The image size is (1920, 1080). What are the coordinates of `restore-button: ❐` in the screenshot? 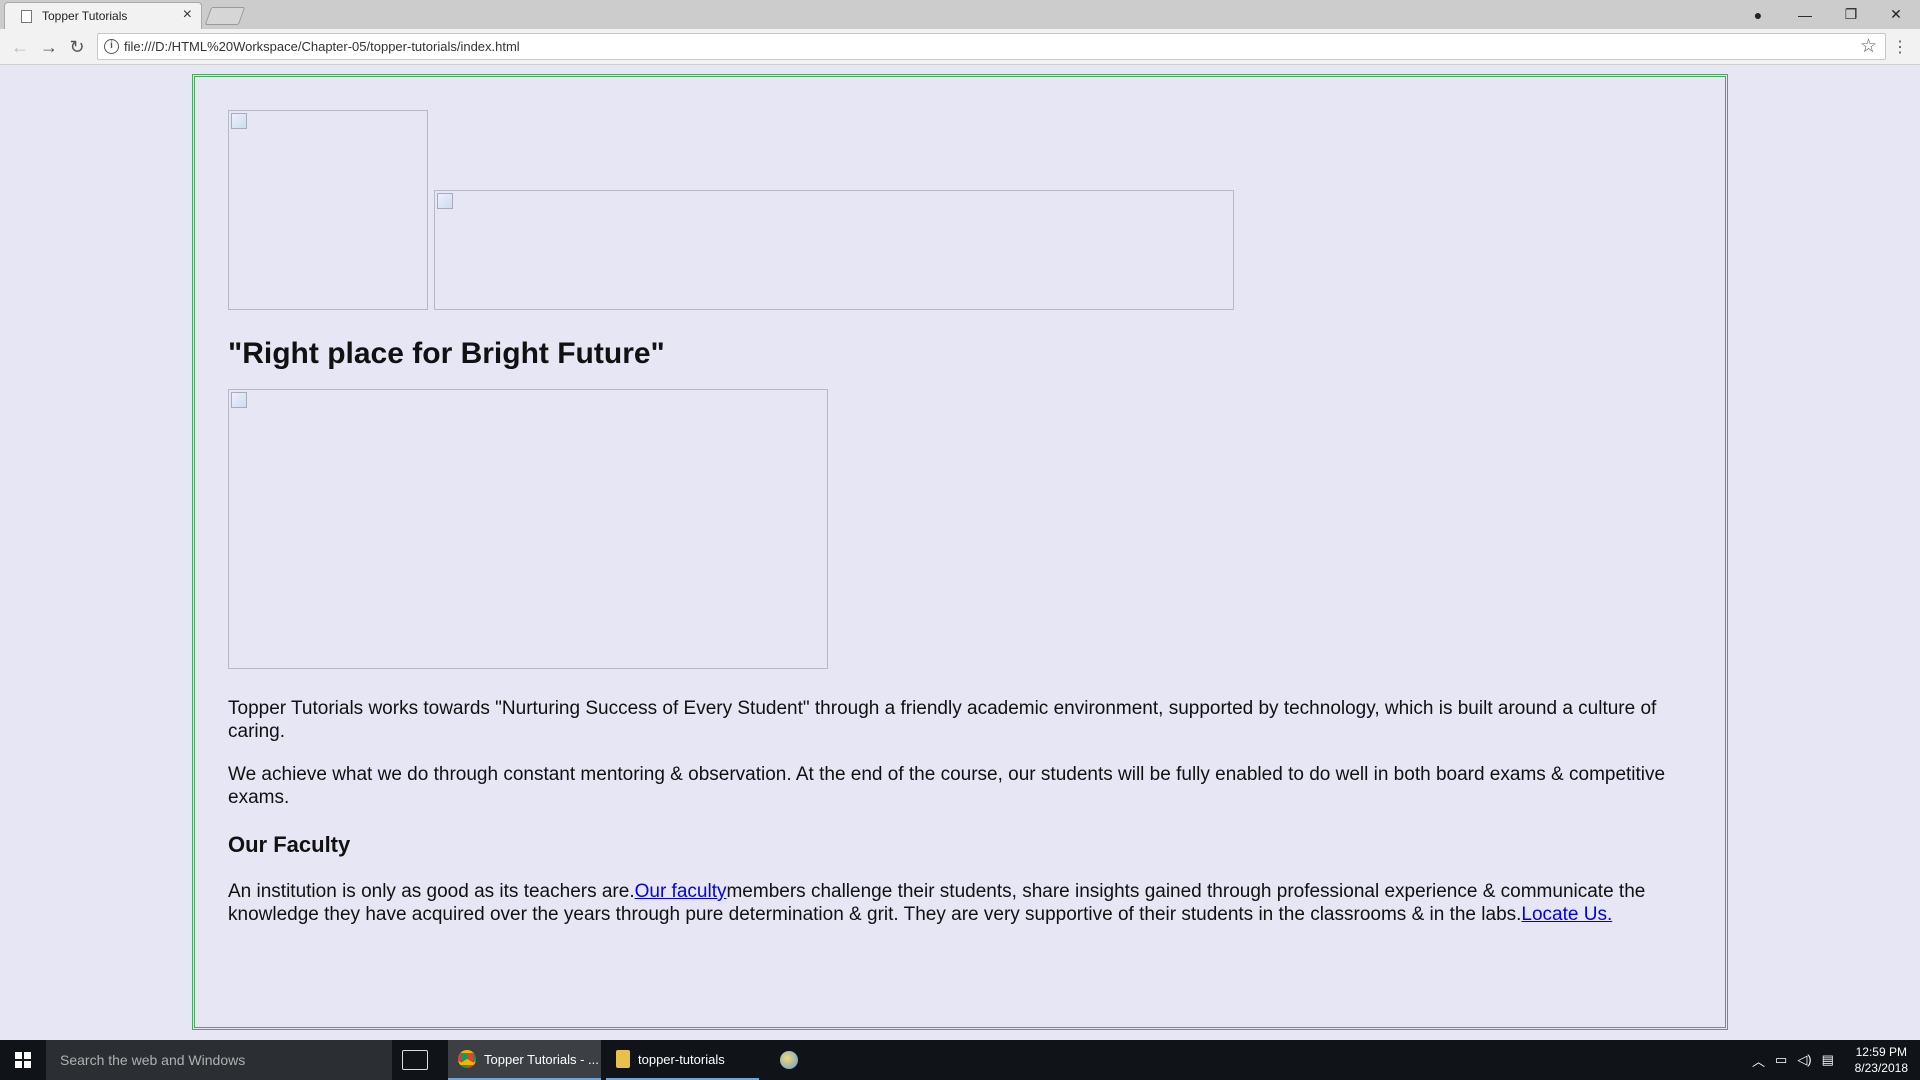 It's located at (1851, 14).